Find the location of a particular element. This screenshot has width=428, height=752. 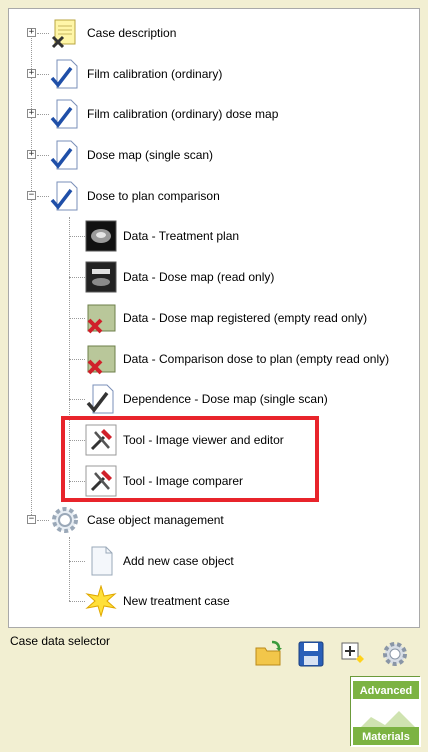

tree-node-label: Case object management is located at coordinates (155, 520).